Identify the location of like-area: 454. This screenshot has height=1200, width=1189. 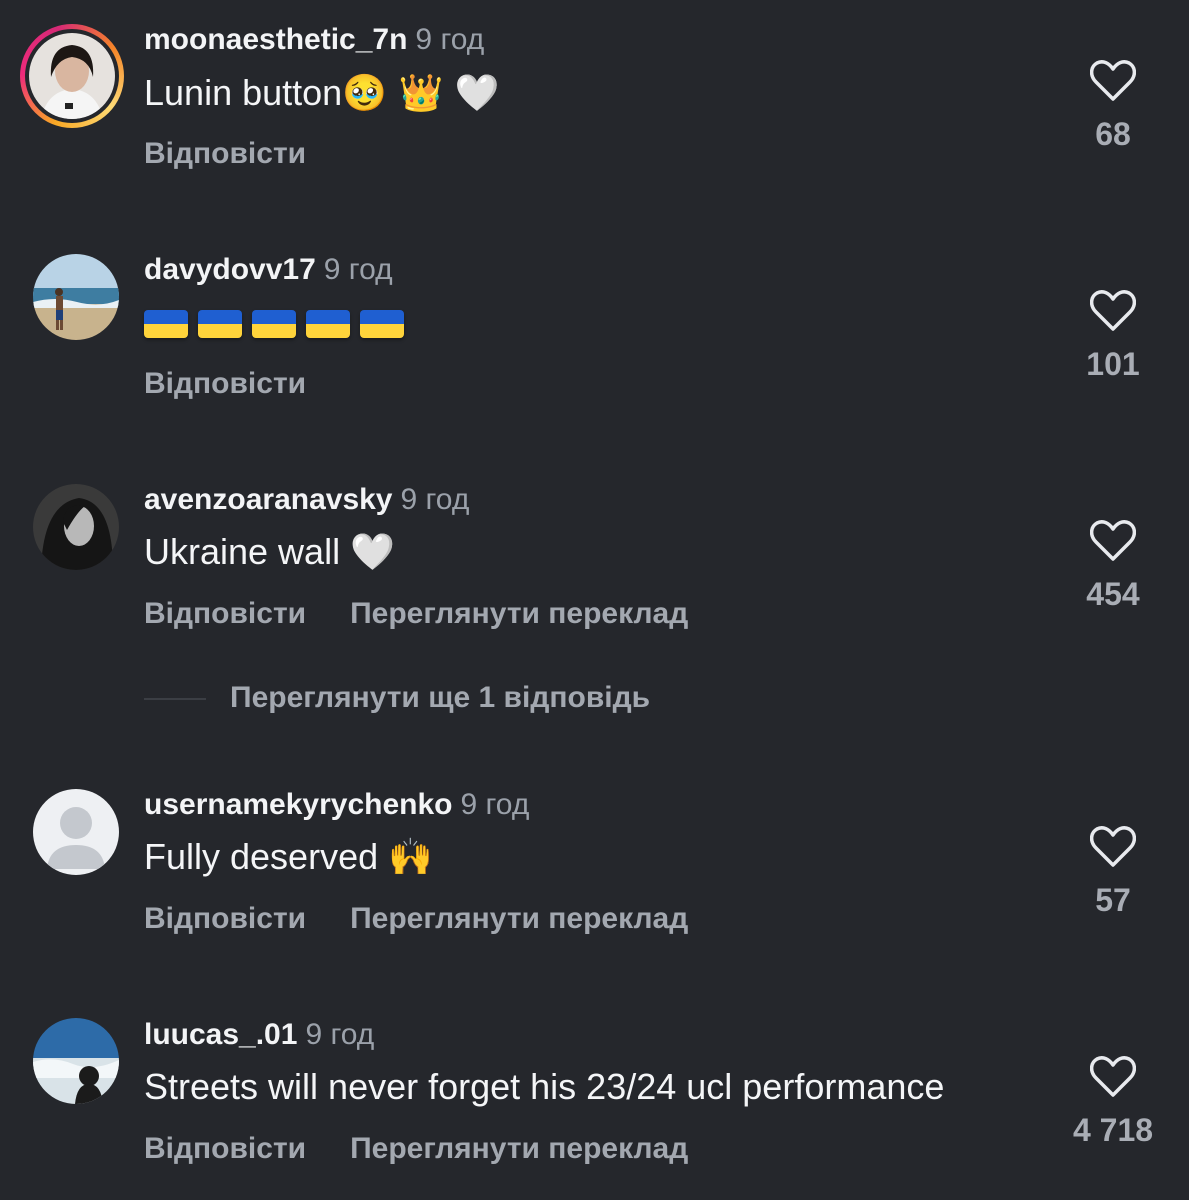
(1113, 566).